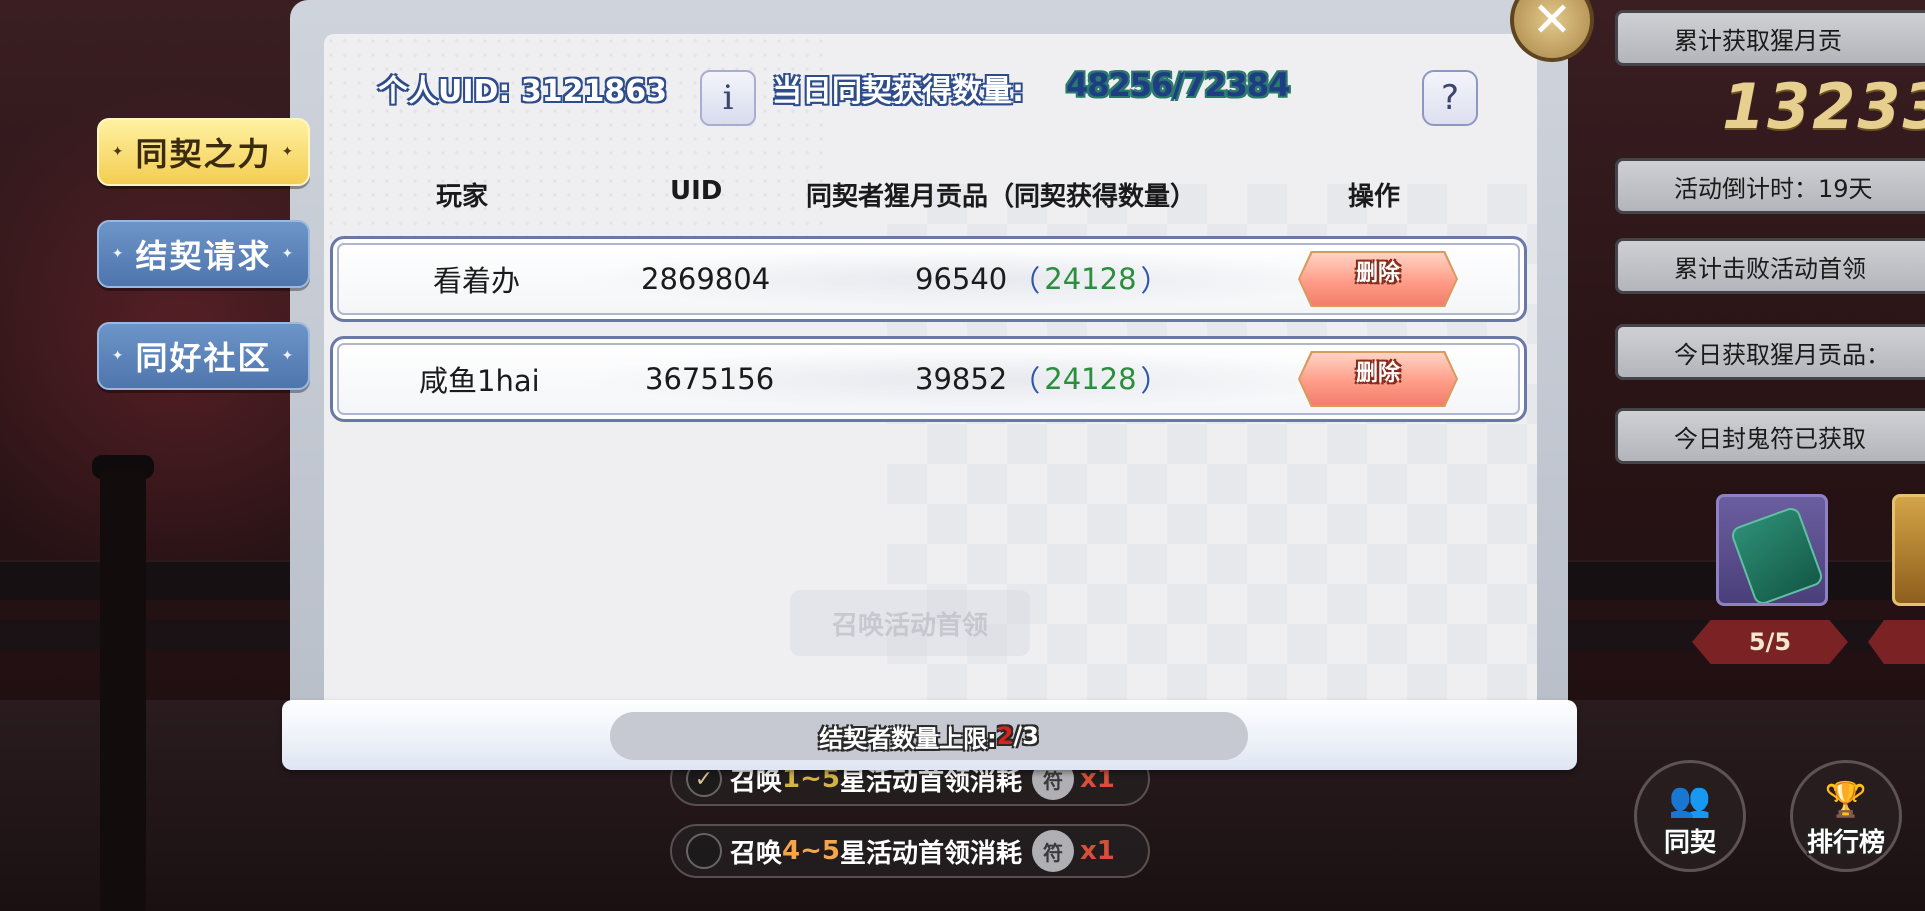 This screenshot has height=911, width=1925. I want to click on close-icon: ✕, so click(1552, 24).